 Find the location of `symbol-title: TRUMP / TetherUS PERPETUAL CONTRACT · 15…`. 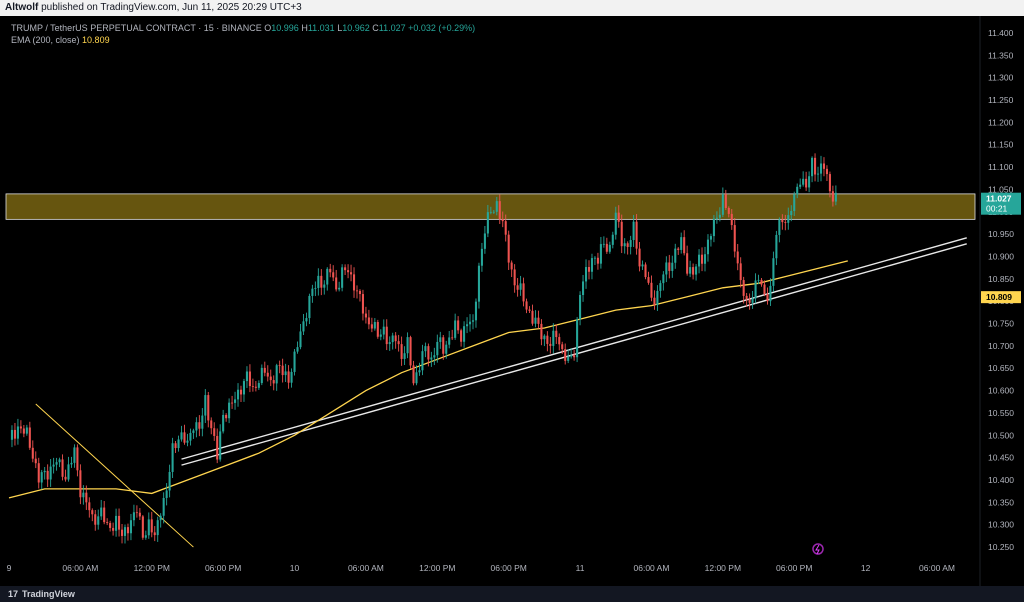

symbol-title: TRUMP / TetherUS PERPETUAL CONTRACT · 15… is located at coordinates (136, 28).